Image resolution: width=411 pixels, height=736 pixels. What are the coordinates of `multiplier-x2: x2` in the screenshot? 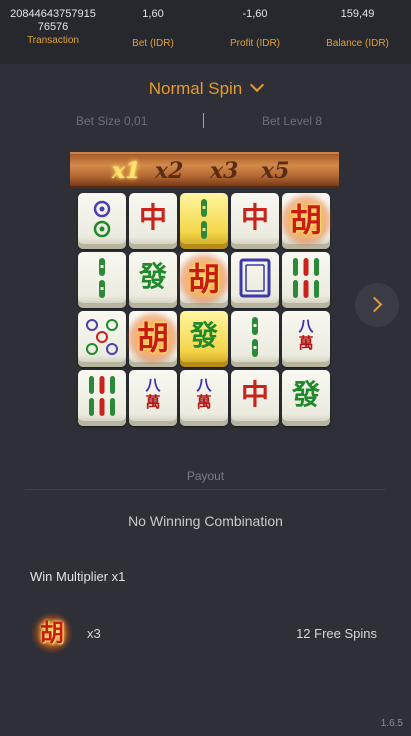 It's located at (169, 171).